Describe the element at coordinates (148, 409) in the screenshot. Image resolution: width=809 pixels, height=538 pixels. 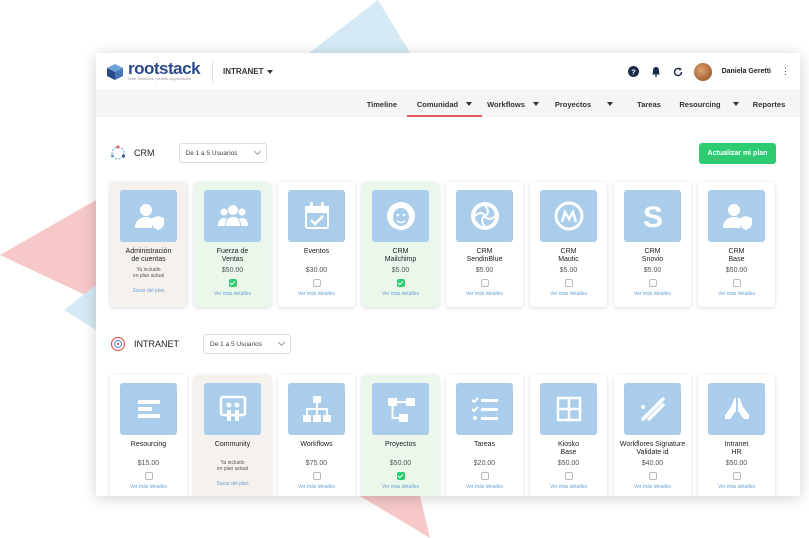
I see `bars-icon` at that location.